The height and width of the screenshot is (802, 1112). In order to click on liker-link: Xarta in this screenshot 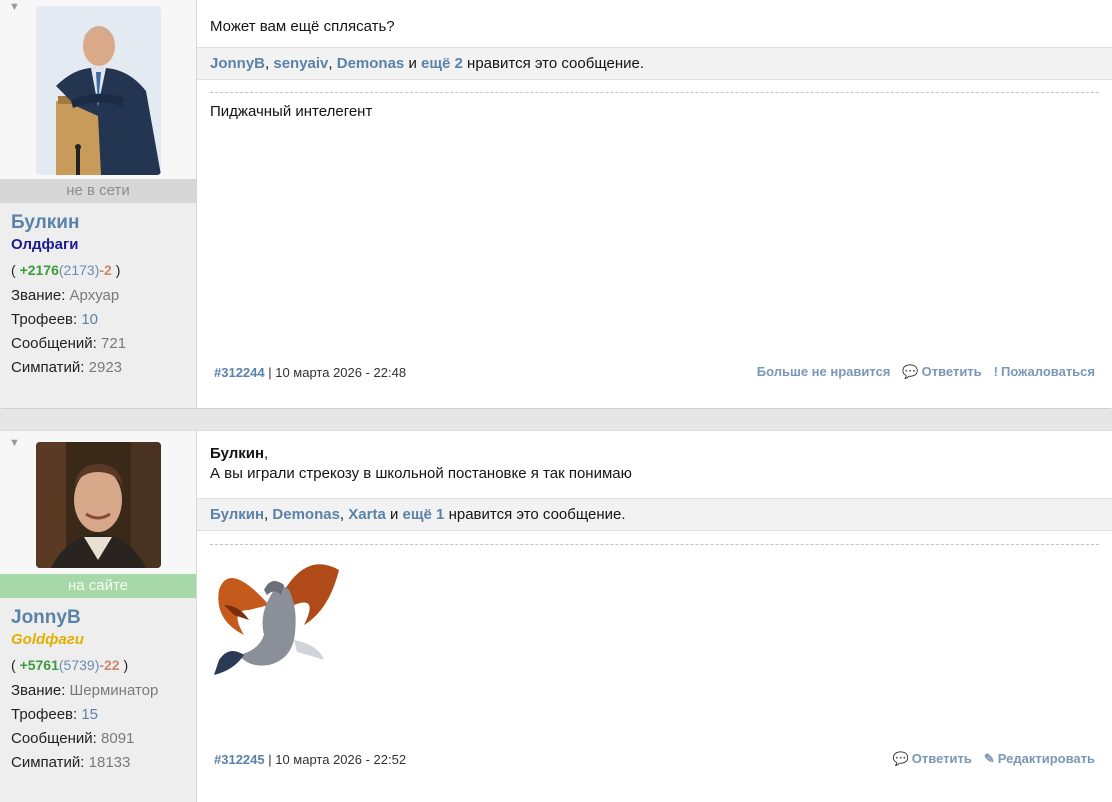, I will do `click(367, 514)`.